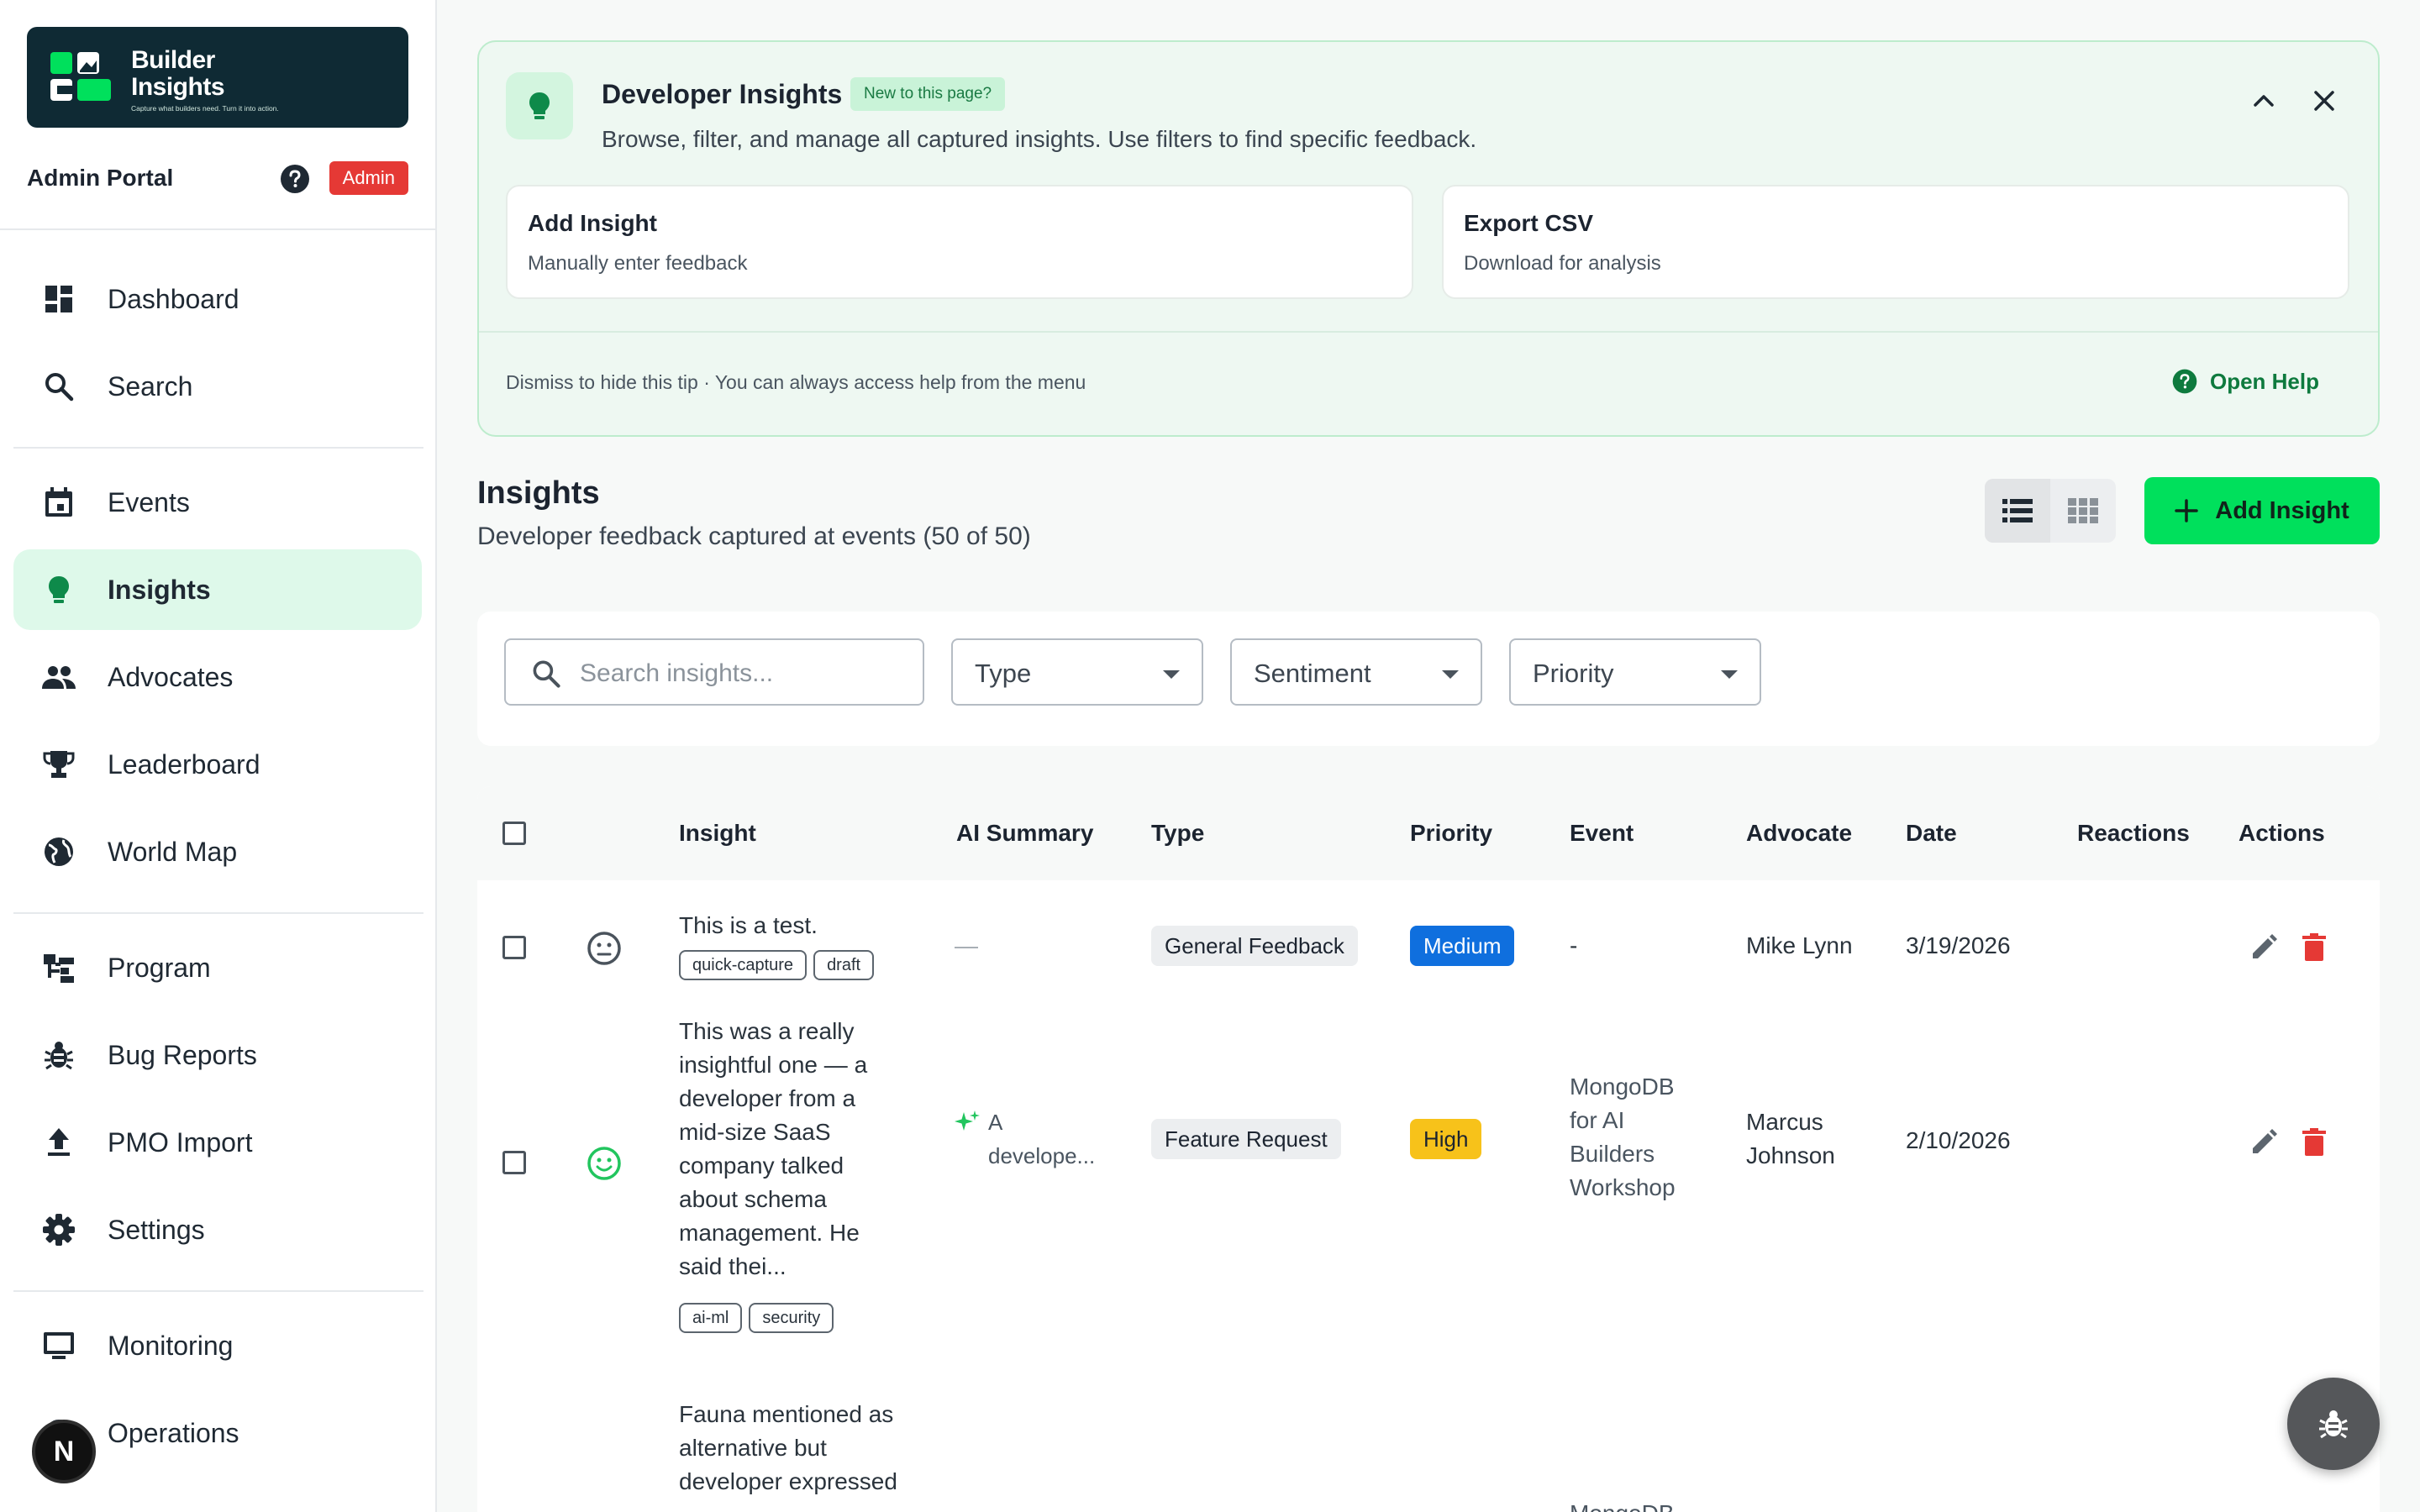 The height and width of the screenshot is (1512, 2420). What do you see at coordinates (157, 1229) in the screenshot?
I see `sidebar-item-label: Settings` at bounding box center [157, 1229].